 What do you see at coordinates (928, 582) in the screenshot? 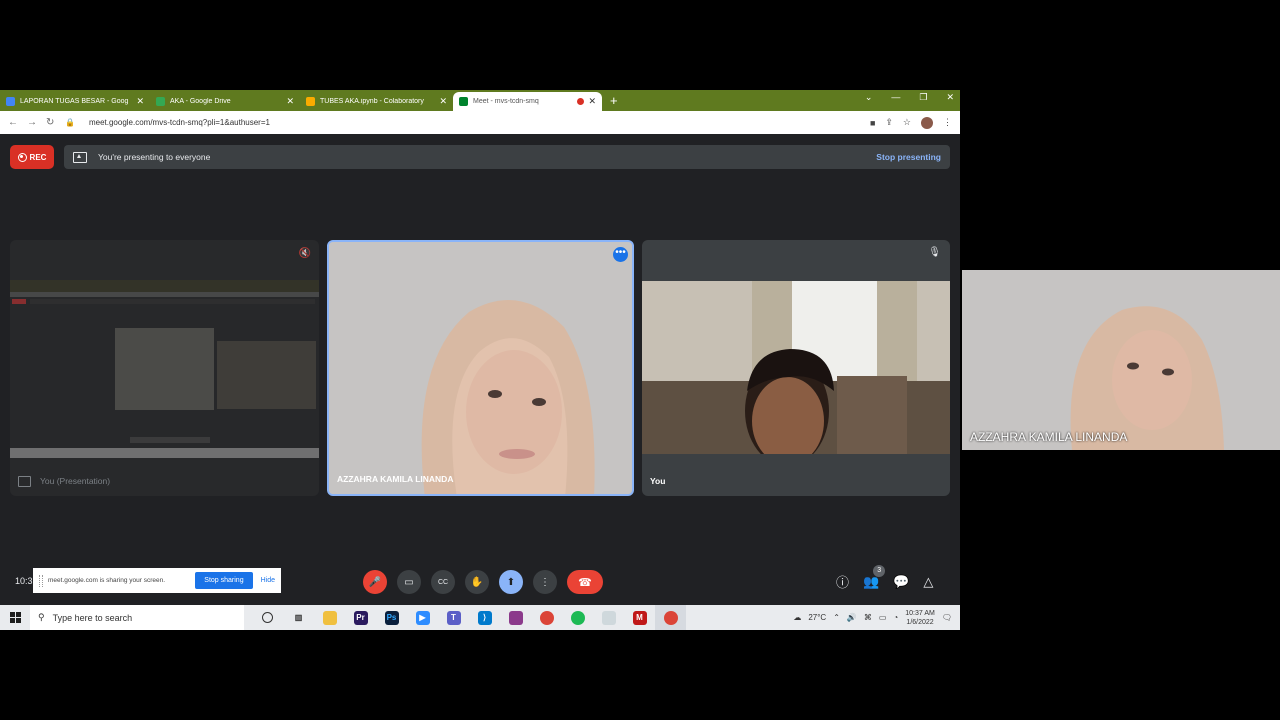
I see `activities-icon: △` at bounding box center [928, 582].